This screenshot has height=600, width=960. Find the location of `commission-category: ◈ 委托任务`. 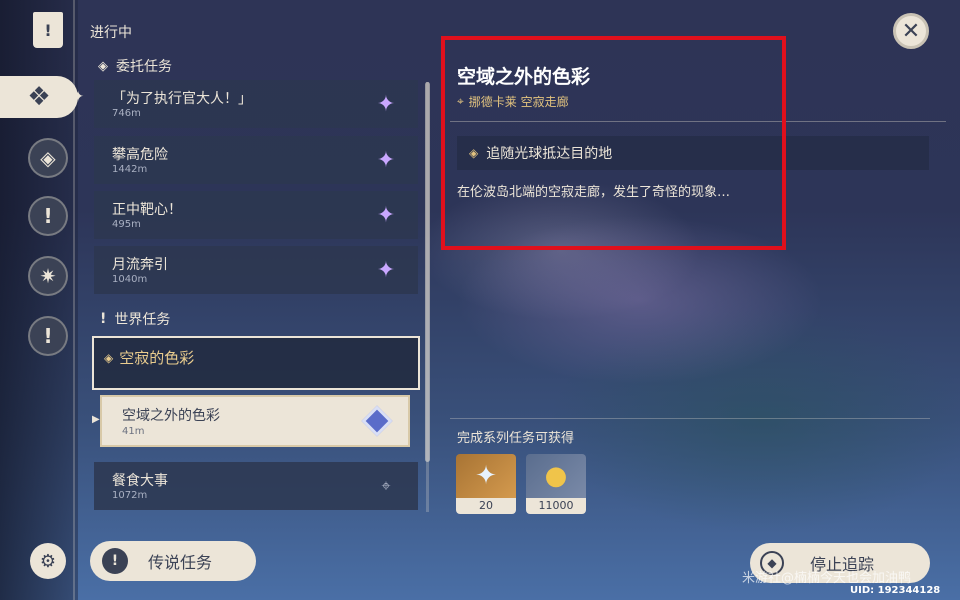

commission-category: ◈ 委托任务 is located at coordinates (135, 66).